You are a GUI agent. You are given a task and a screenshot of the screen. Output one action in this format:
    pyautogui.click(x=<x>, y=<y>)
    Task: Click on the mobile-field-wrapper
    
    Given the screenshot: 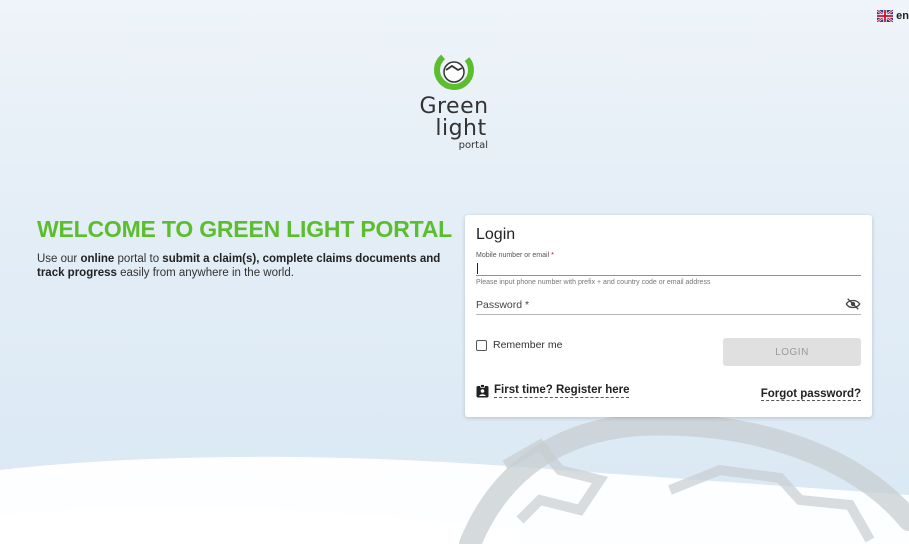 What is the action you would take?
    pyautogui.click(x=668, y=270)
    